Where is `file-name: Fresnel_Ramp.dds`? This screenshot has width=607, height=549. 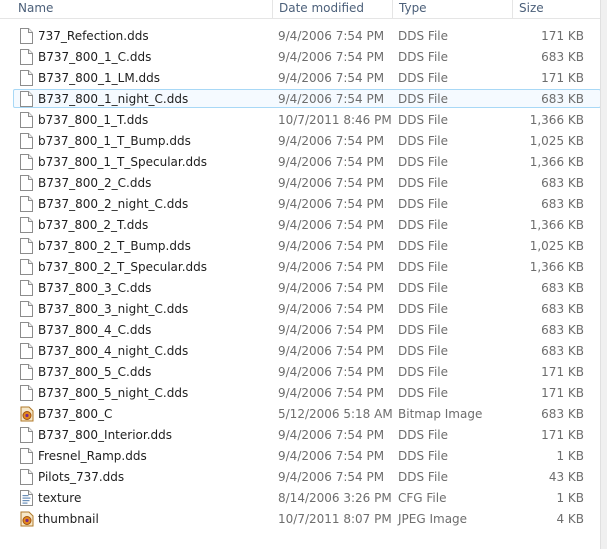 file-name: Fresnel_Ramp.dds is located at coordinates (92, 456).